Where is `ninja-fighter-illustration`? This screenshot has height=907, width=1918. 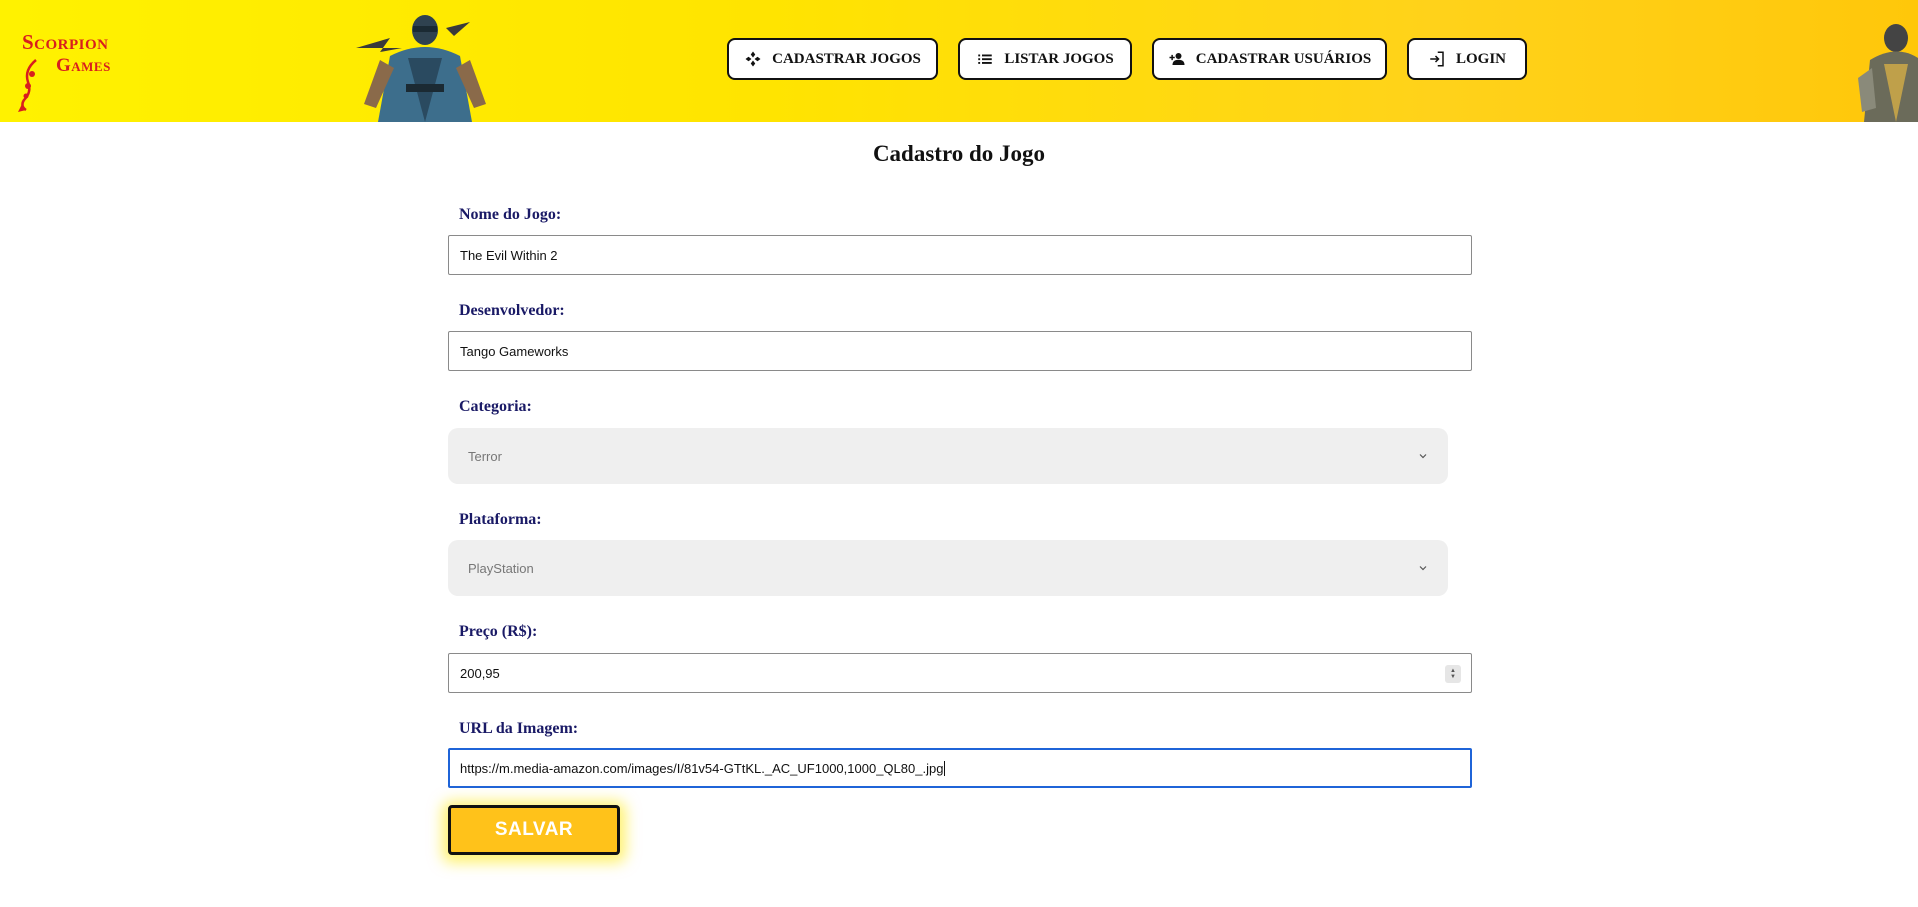 ninja-fighter-illustration is located at coordinates (421, 68).